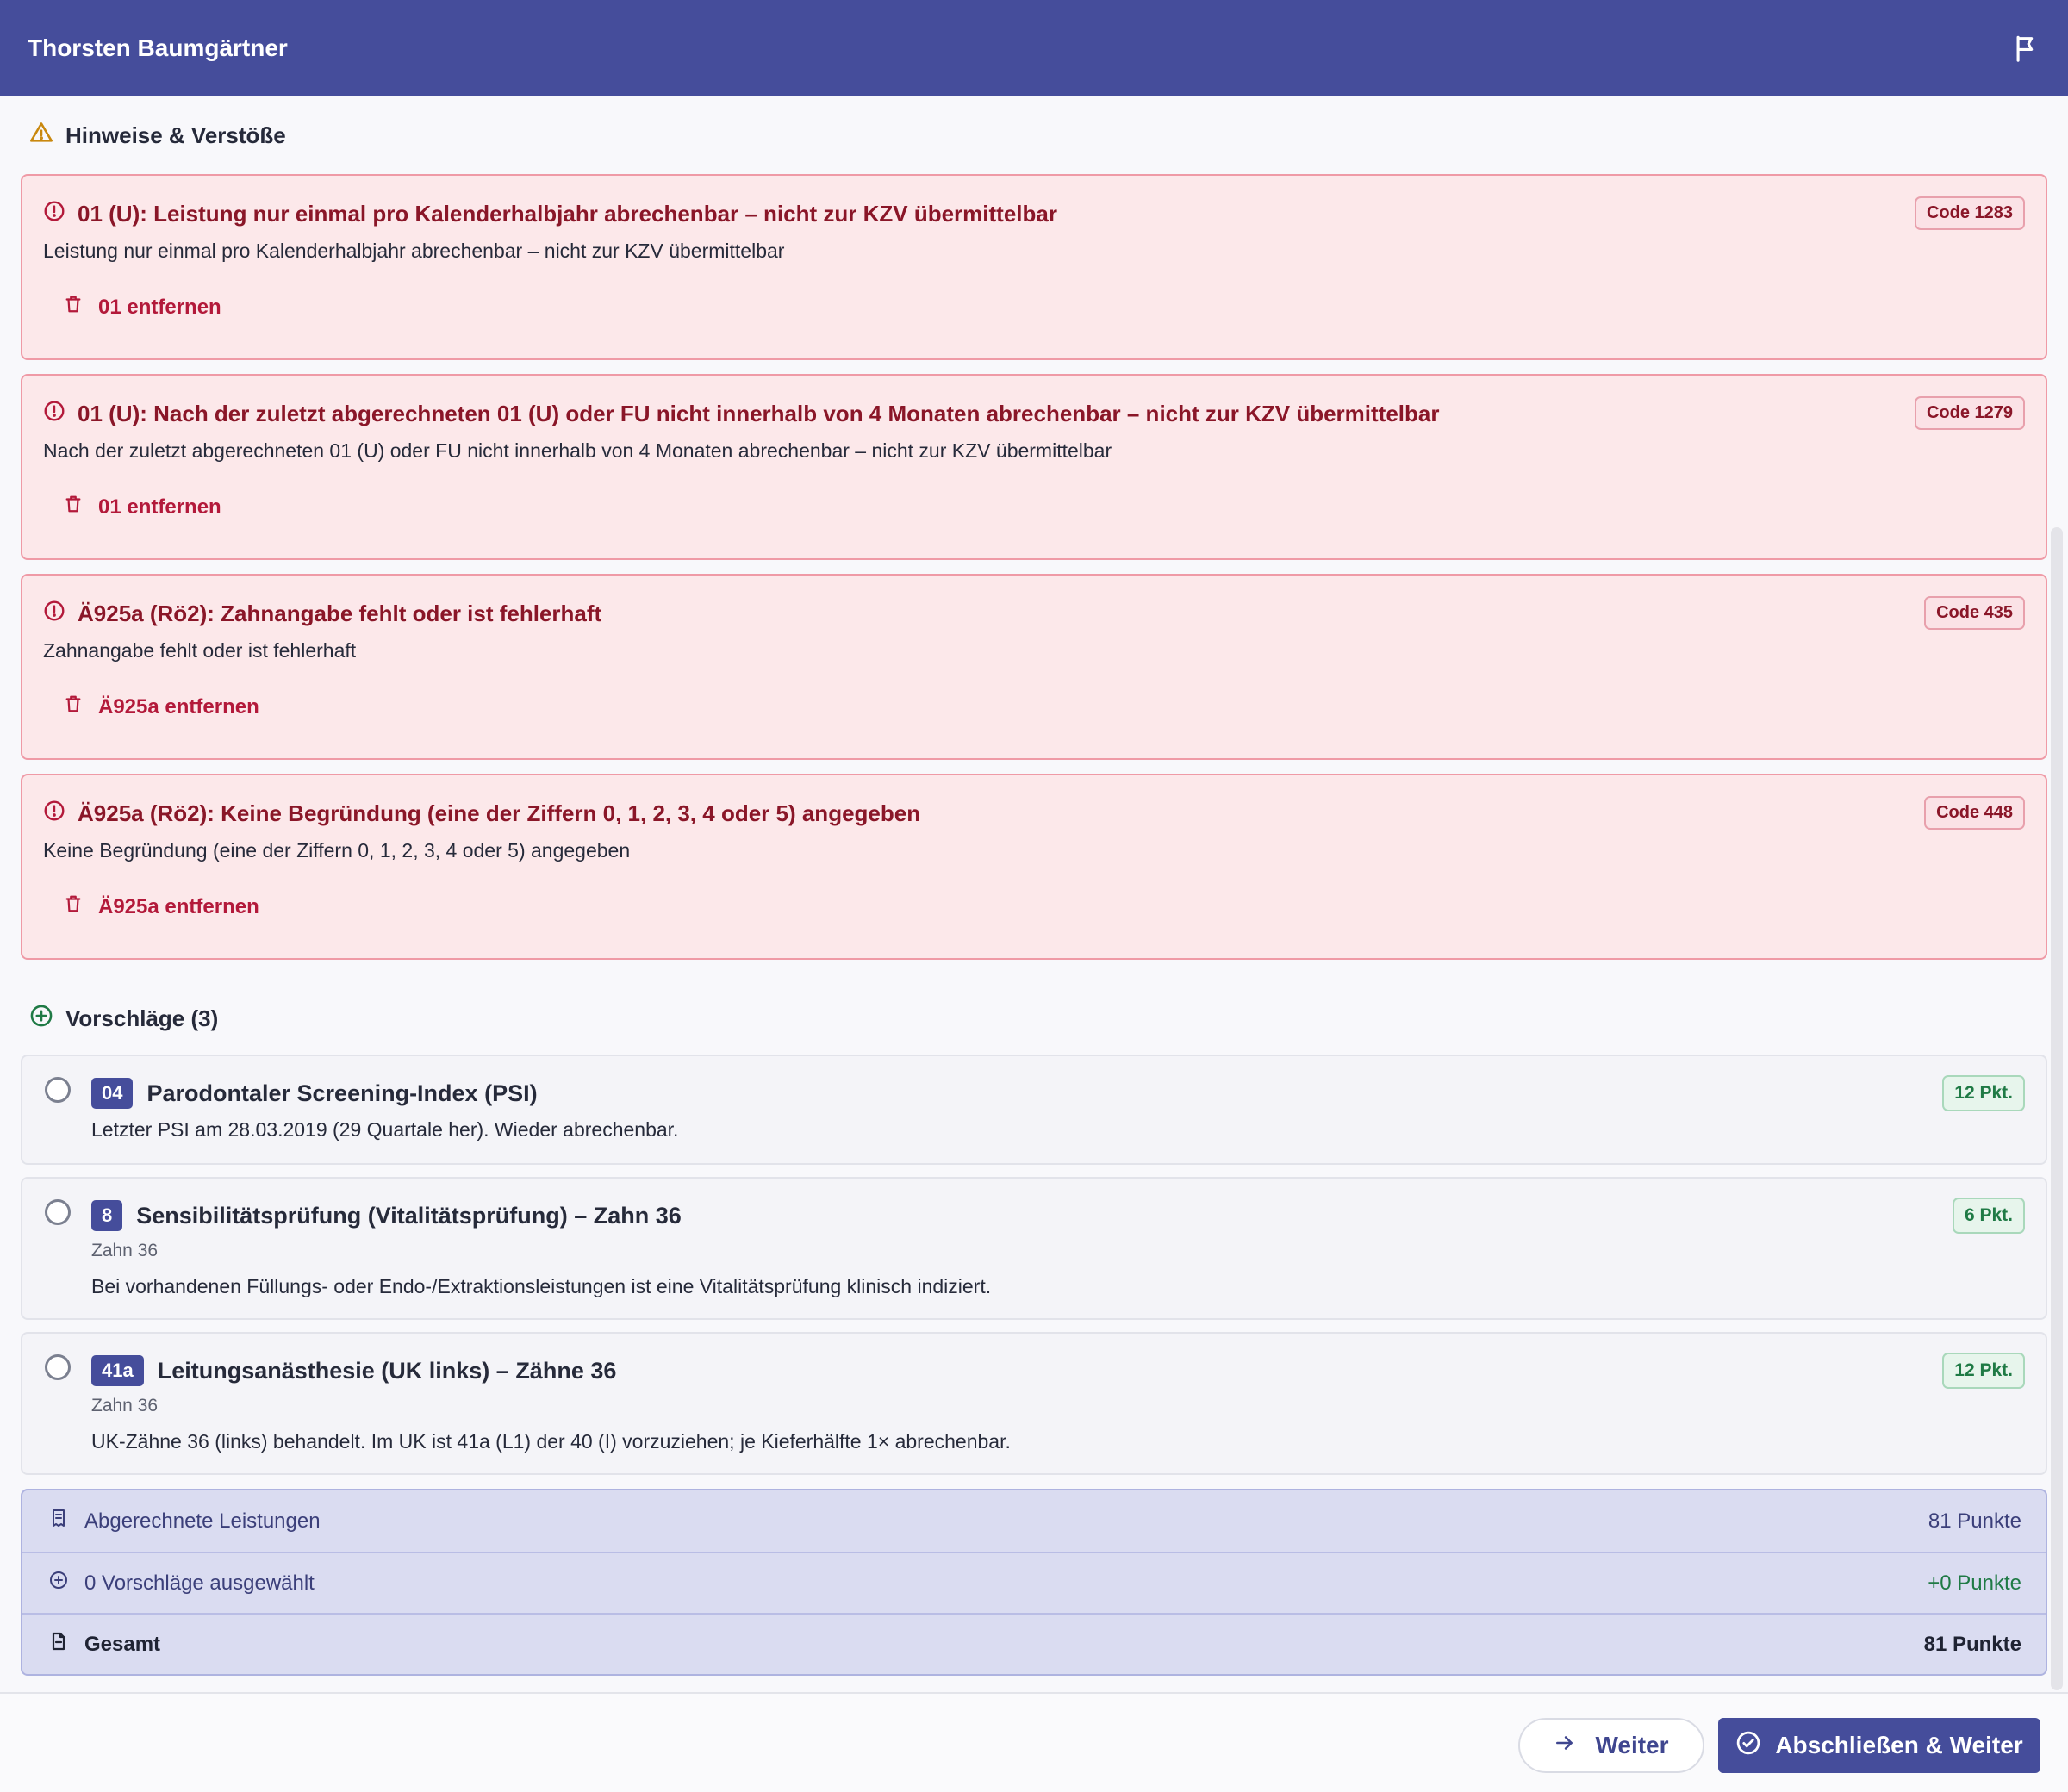 This screenshot has width=2068, height=1792. Describe the element at coordinates (199, 1583) in the screenshot. I see `summary-selected-label: 0 Vorschläge ausgewählt` at that location.